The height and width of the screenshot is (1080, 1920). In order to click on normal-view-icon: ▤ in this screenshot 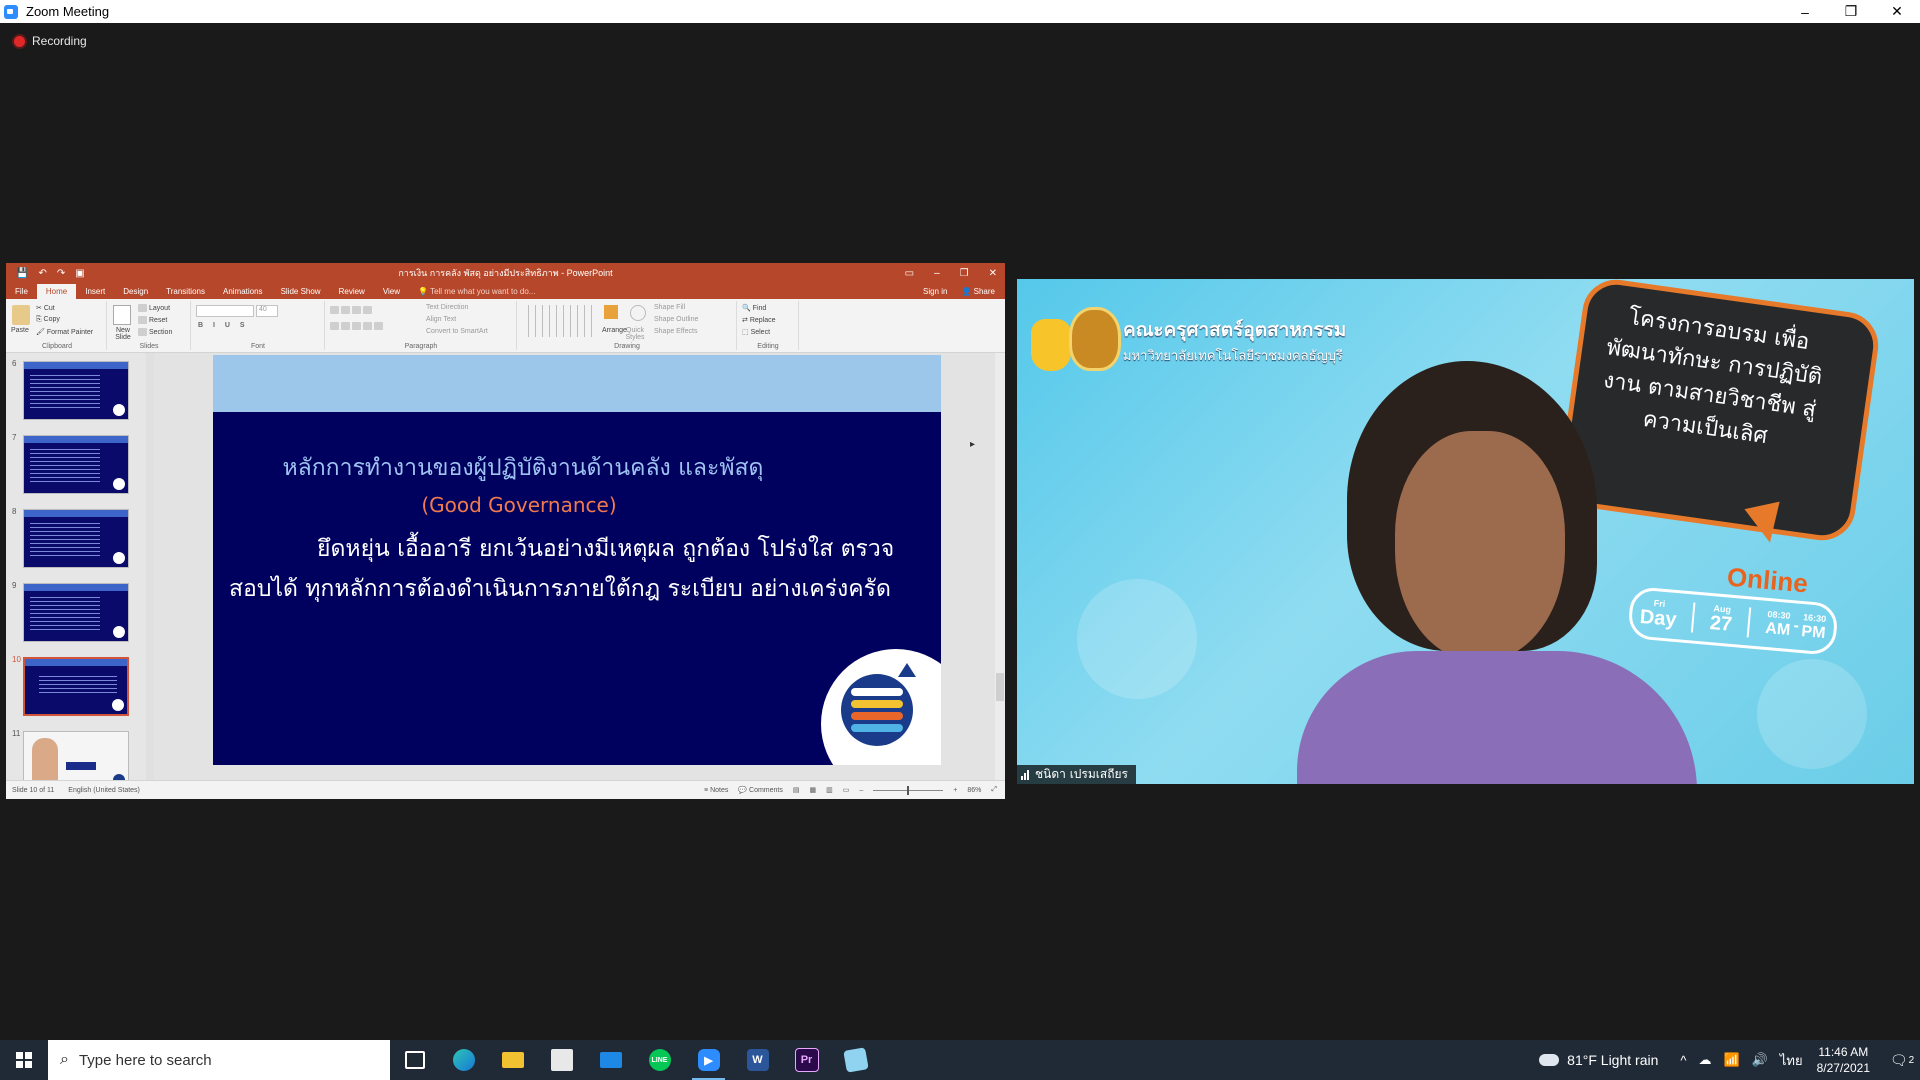, I will do `click(796, 790)`.